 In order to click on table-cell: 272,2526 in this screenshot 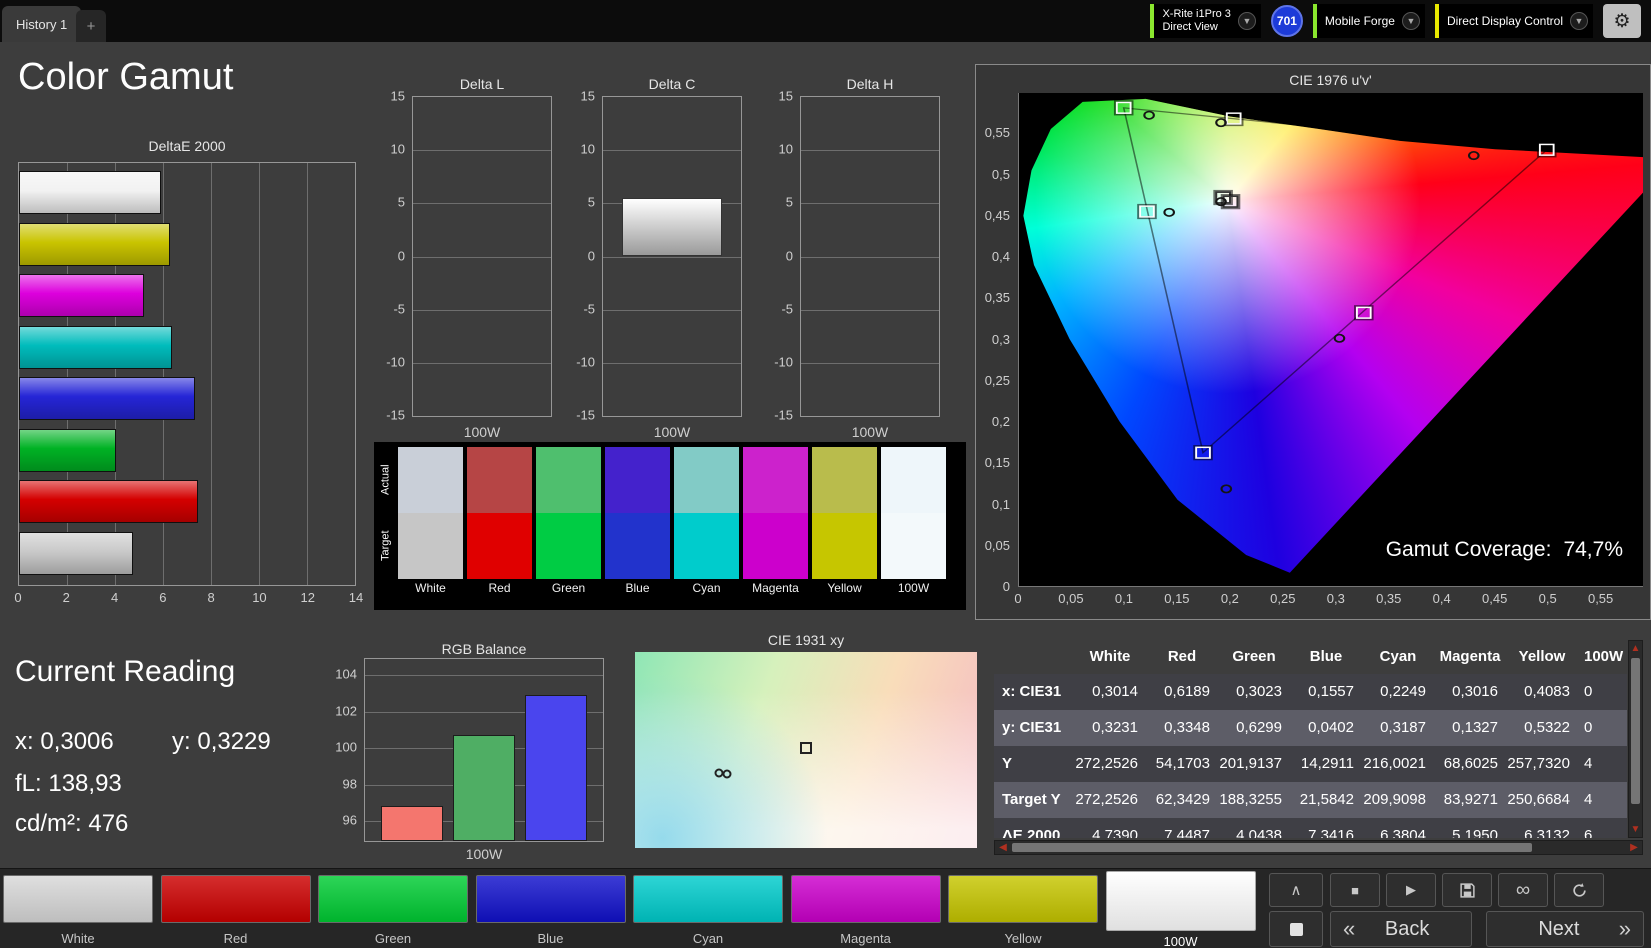, I will do `click(1106, 763)`.